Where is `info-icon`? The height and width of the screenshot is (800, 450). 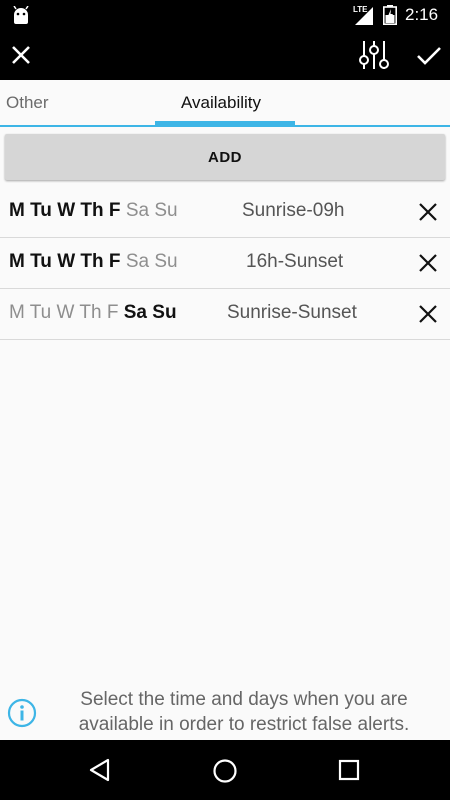 info-icon is located at coordinates (22, 713).